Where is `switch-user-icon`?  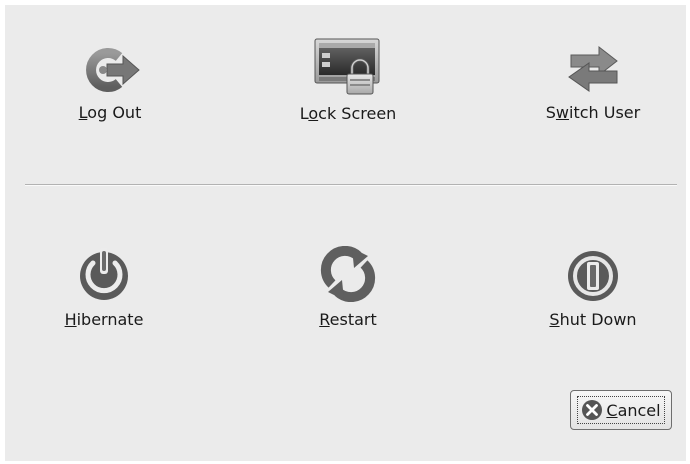
switch-user-icon is located at coordinates (593, 68).